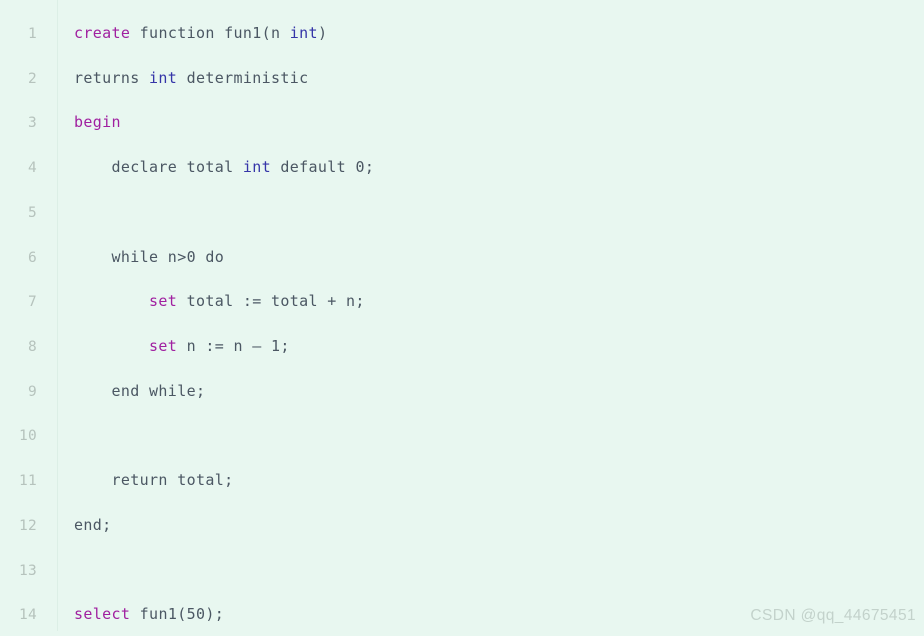  I want to click on line-code: select fun1(50);, so click(149, 614).